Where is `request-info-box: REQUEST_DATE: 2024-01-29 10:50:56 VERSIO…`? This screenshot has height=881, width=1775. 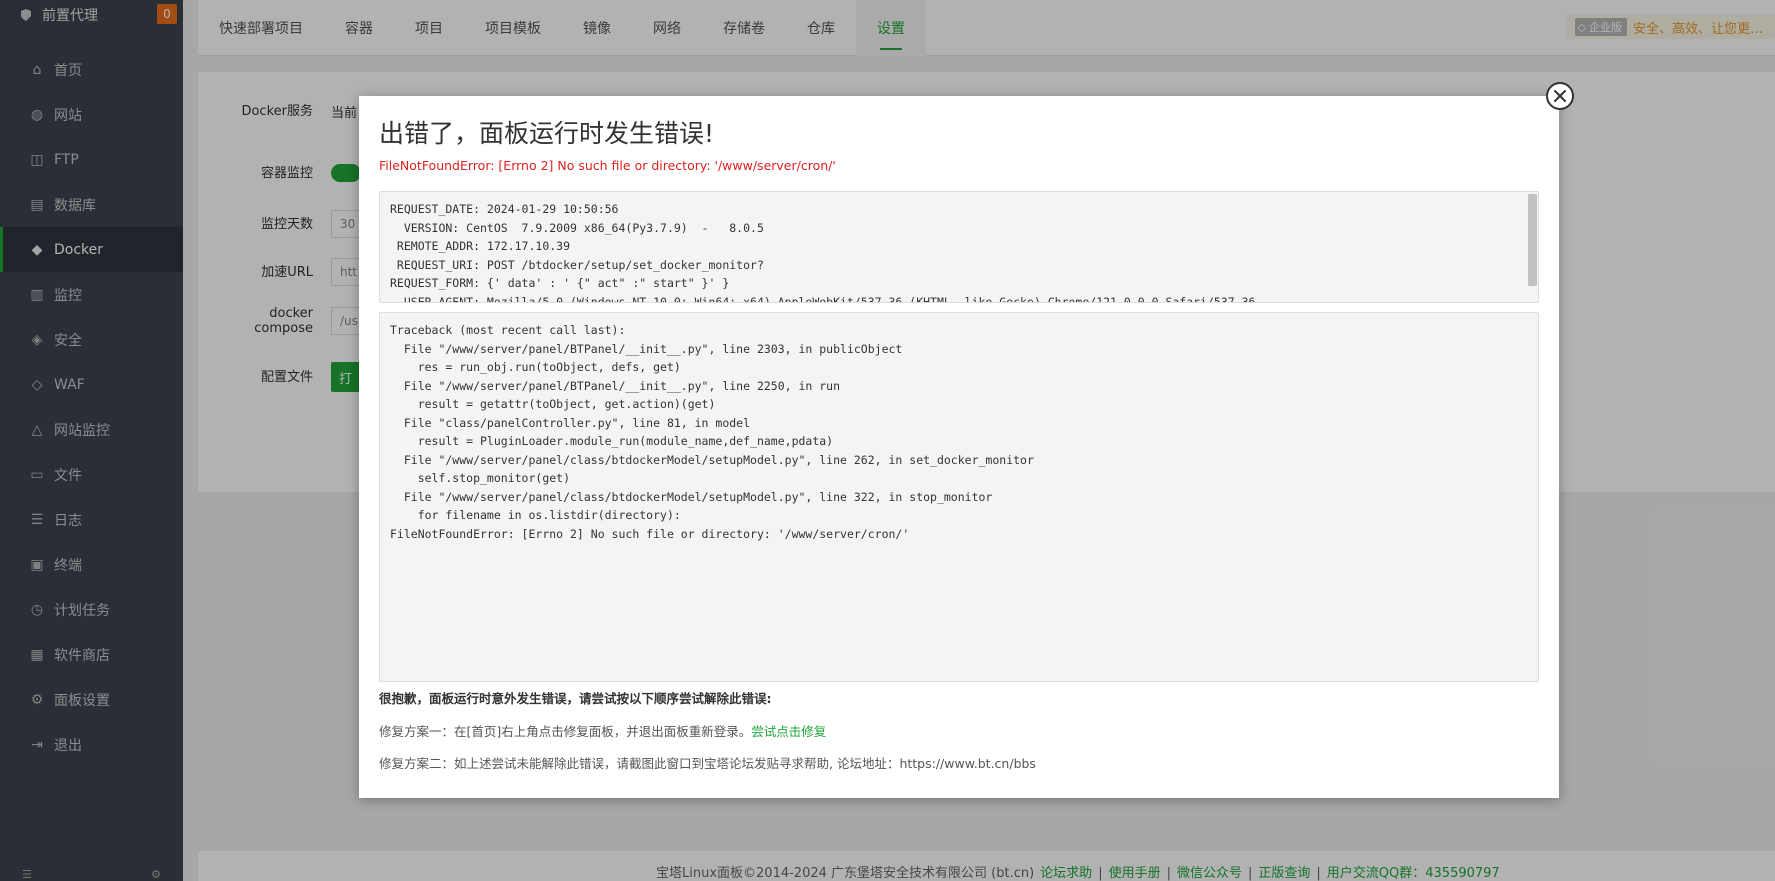
request-info-box: REQUEST_DATE: 2024-01-29 10:50:56 VERSIO… is located at coordinates (959, 247).